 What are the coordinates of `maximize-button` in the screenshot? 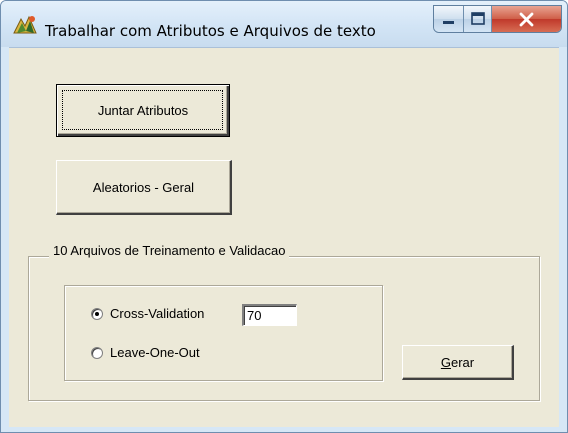 It's located at (478, 19).